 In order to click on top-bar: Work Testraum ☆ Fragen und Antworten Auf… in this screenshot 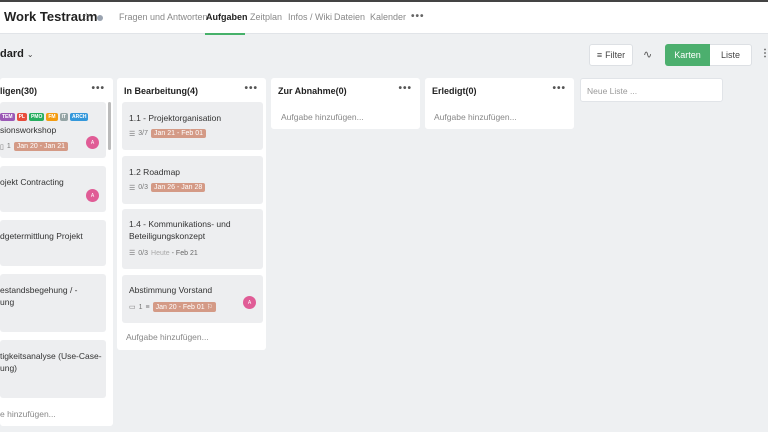, I will do `click(384, 17)`.